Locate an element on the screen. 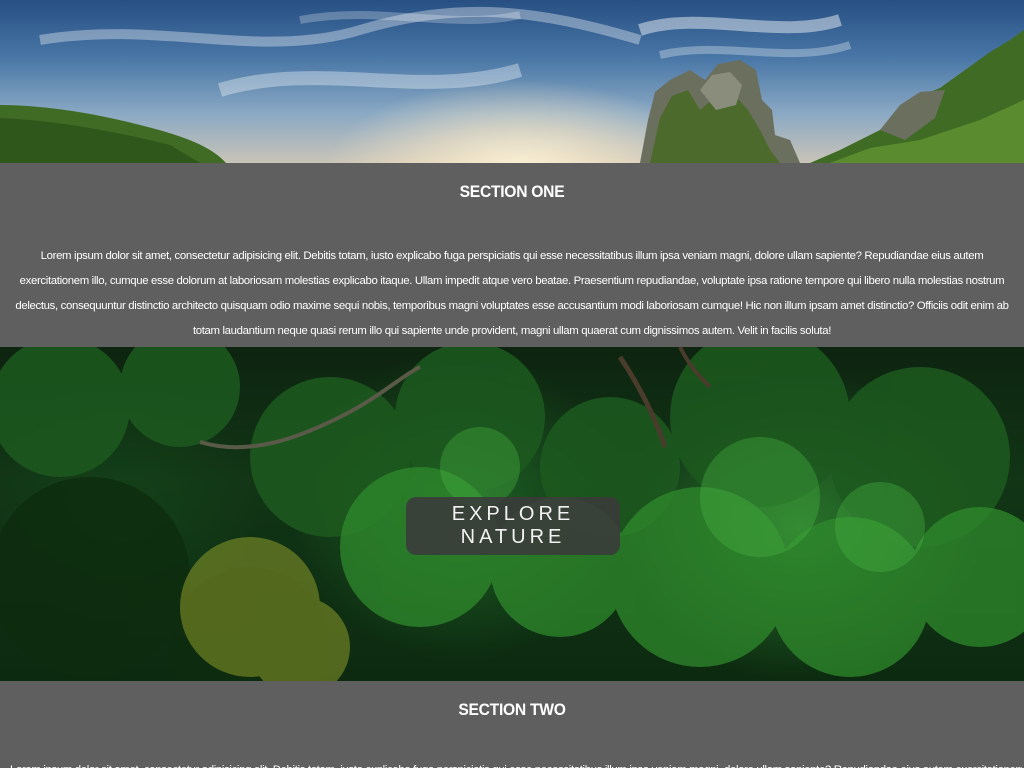  section-two-title: SECTION TWO is located at coordinates (512, 709).